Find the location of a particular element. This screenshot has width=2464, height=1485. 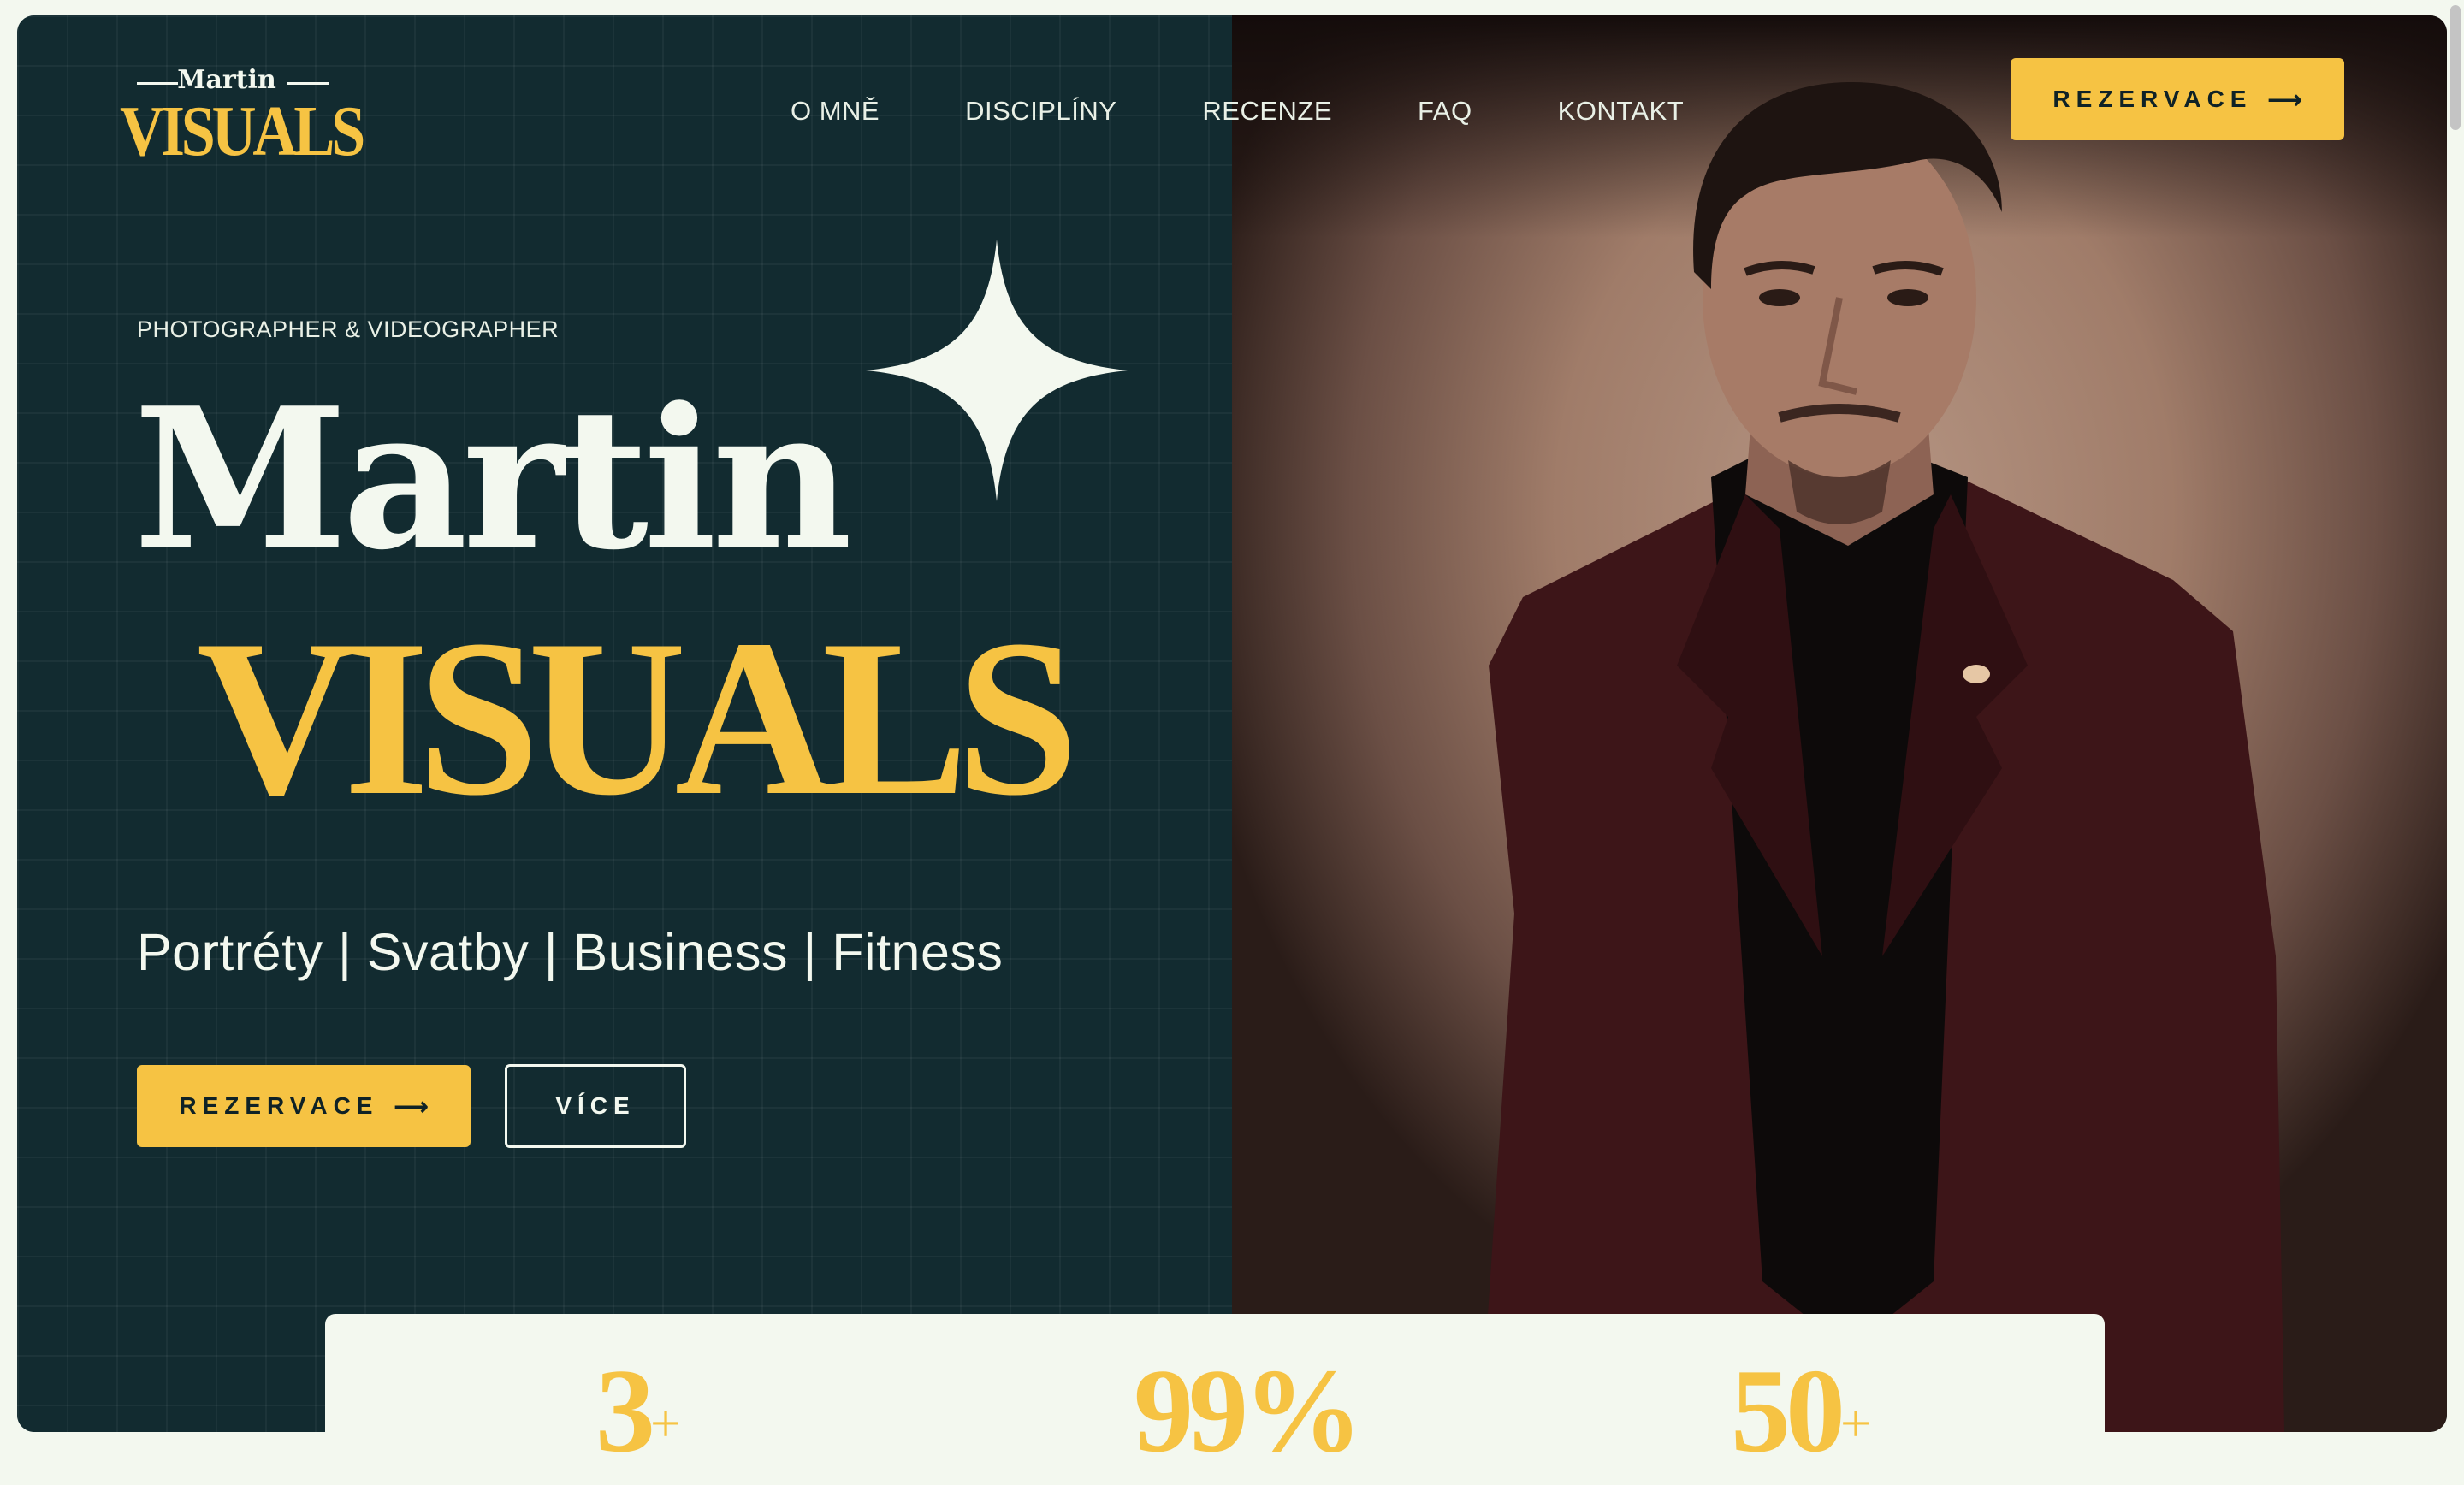

header-reservation-label: REZERVACE is located at coordinates (2152, 99).